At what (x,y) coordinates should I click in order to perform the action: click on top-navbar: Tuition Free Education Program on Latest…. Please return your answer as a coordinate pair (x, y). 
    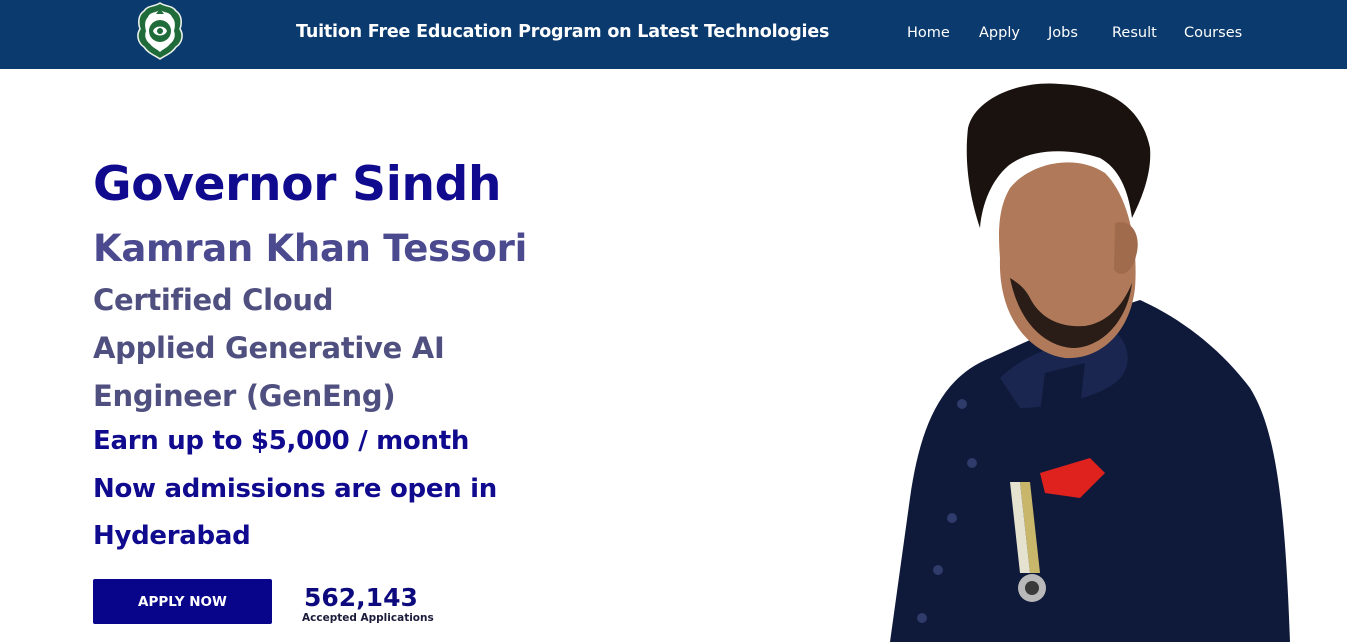
    Looking at the image, I should click on (673, 34).